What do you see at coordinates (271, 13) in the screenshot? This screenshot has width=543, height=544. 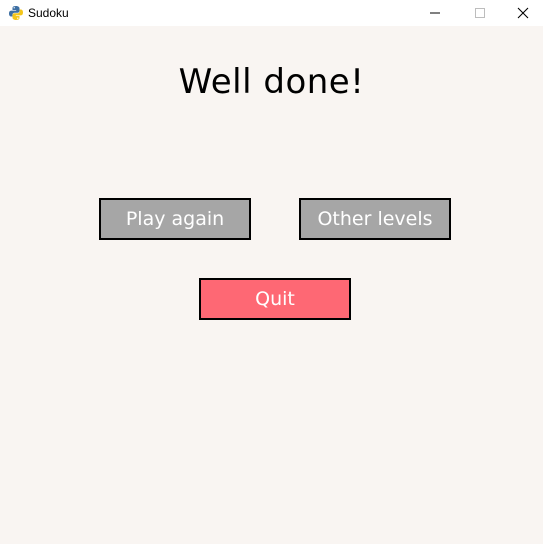 I see `title-bar: Sudoku` at bounding box center [271, 13].